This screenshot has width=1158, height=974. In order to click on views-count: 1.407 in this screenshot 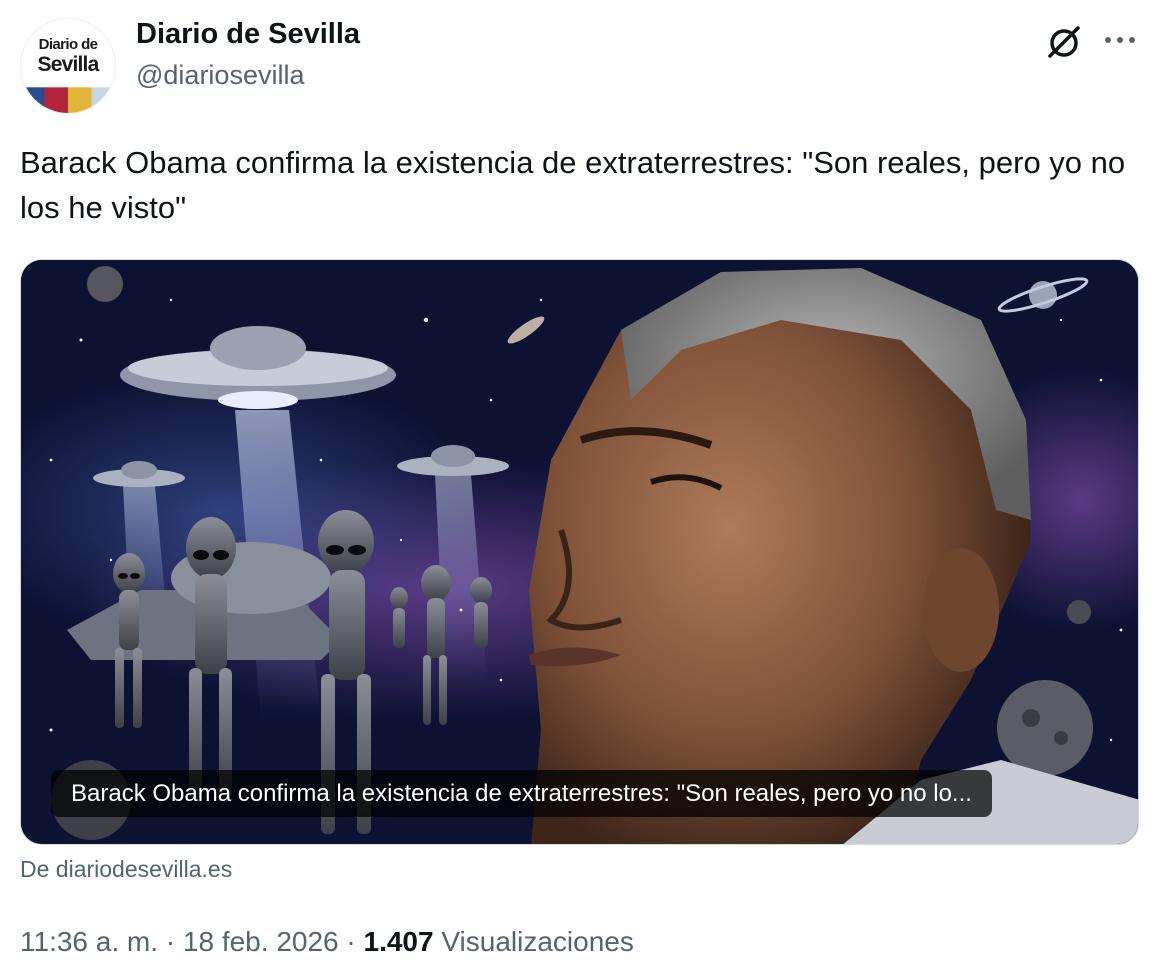, I will do `click(399, 941)`.